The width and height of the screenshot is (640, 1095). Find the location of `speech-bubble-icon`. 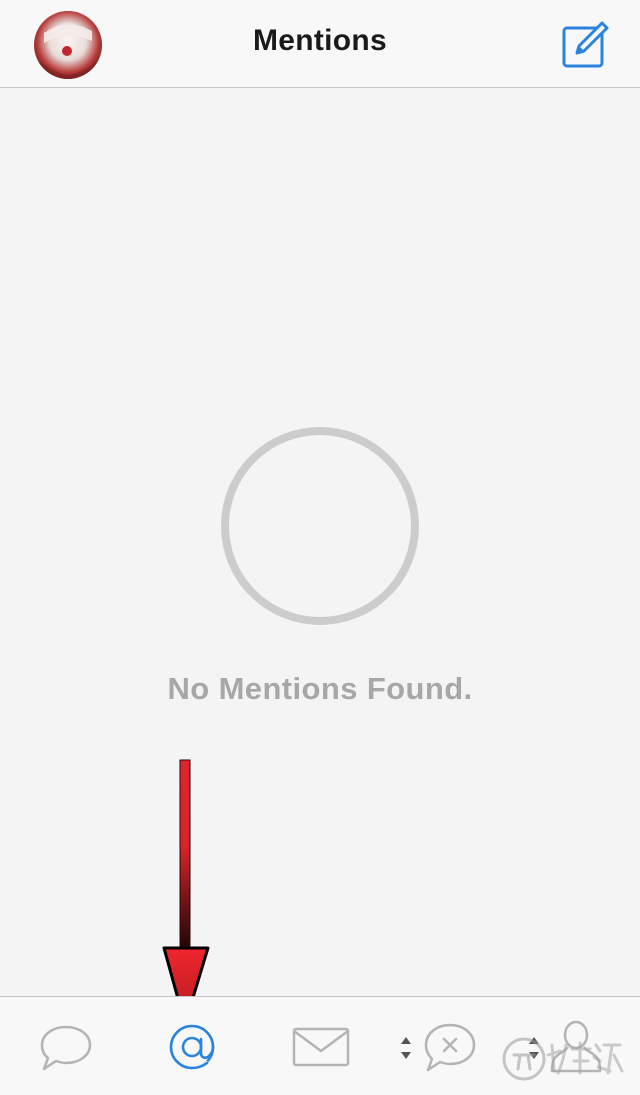

speech-bubble-icon is located at coordinates (66, 1048).